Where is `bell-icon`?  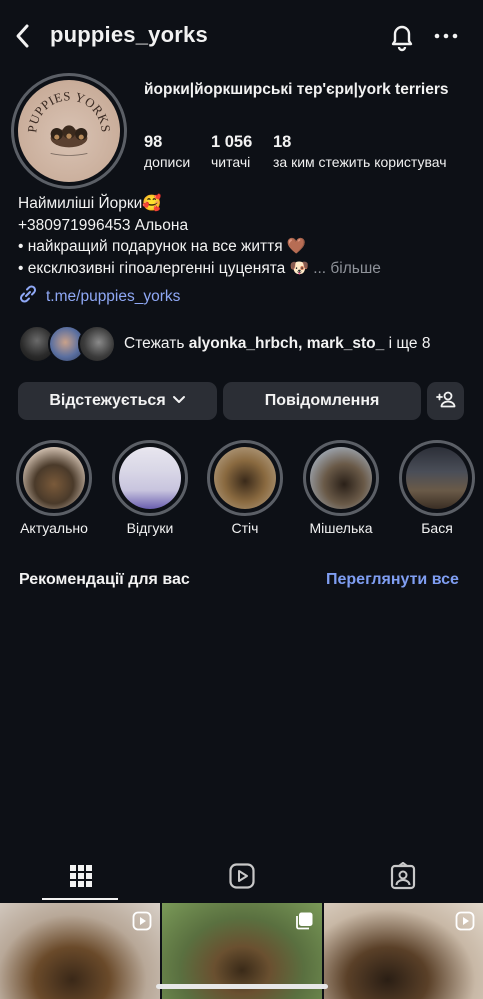
bell-icon is located at coordinates (402, 36).